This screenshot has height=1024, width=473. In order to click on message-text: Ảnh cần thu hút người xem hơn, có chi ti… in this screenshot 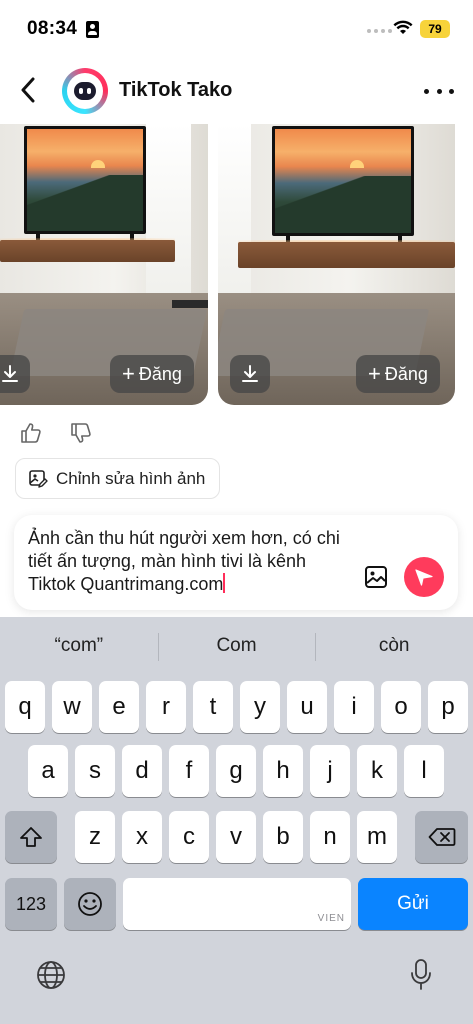, I will do `click(184, 561)`.